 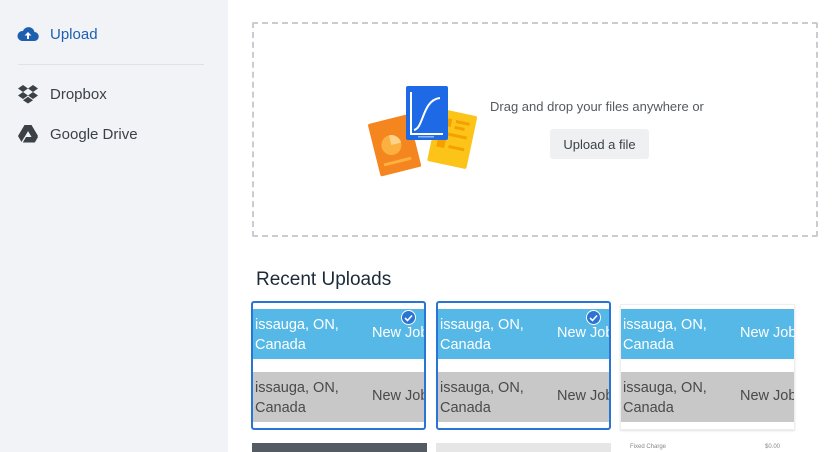 What do you see at coordinates (28, 94) in the screenshot?
I see `dropbox-icon` at bounding box center [28, 94].